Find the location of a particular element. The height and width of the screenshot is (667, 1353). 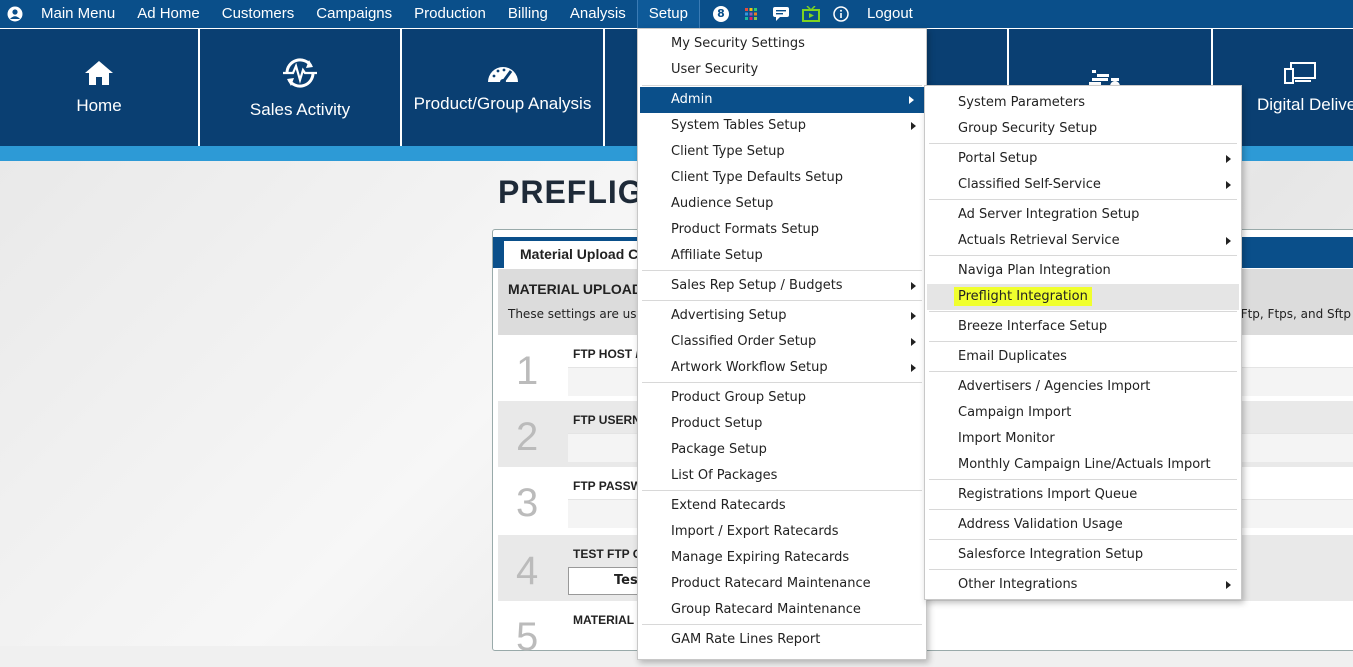

row-label: MATERIAL S is located at coordinates (609, 620).